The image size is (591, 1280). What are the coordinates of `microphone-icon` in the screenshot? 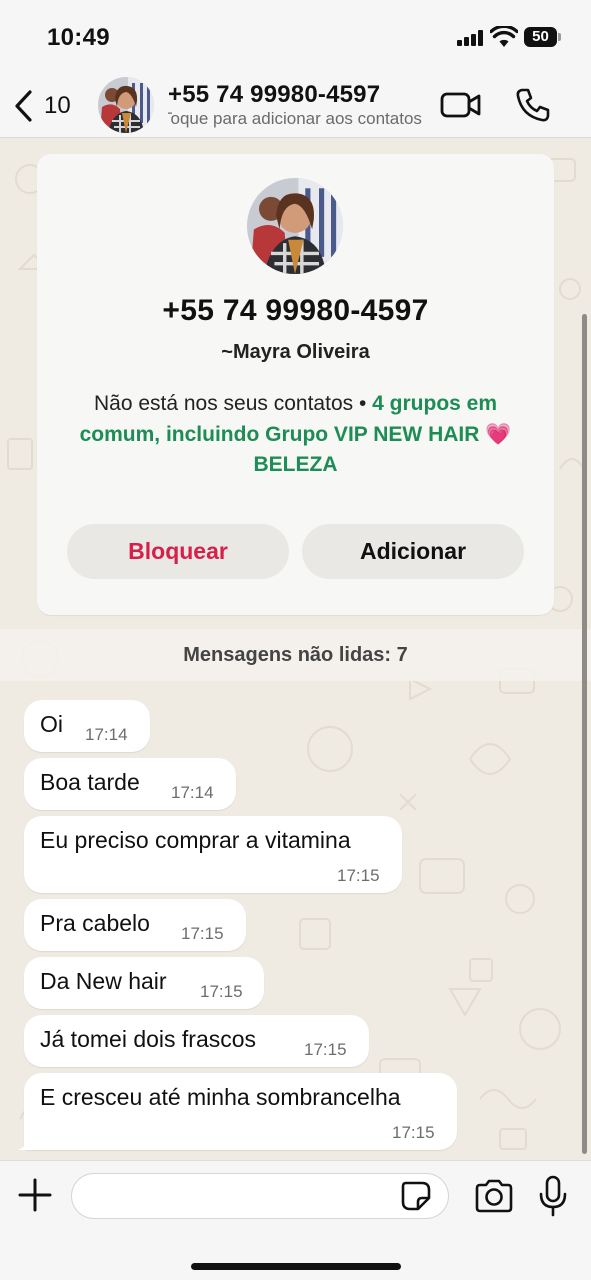 It's located at (553, 1196).